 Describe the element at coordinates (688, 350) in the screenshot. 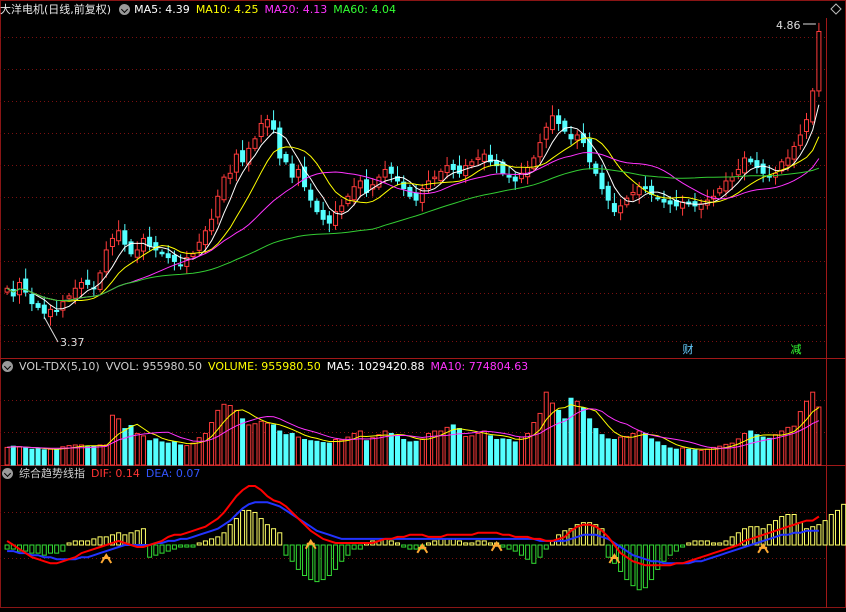

I see `tag-cai: 财` at that location.